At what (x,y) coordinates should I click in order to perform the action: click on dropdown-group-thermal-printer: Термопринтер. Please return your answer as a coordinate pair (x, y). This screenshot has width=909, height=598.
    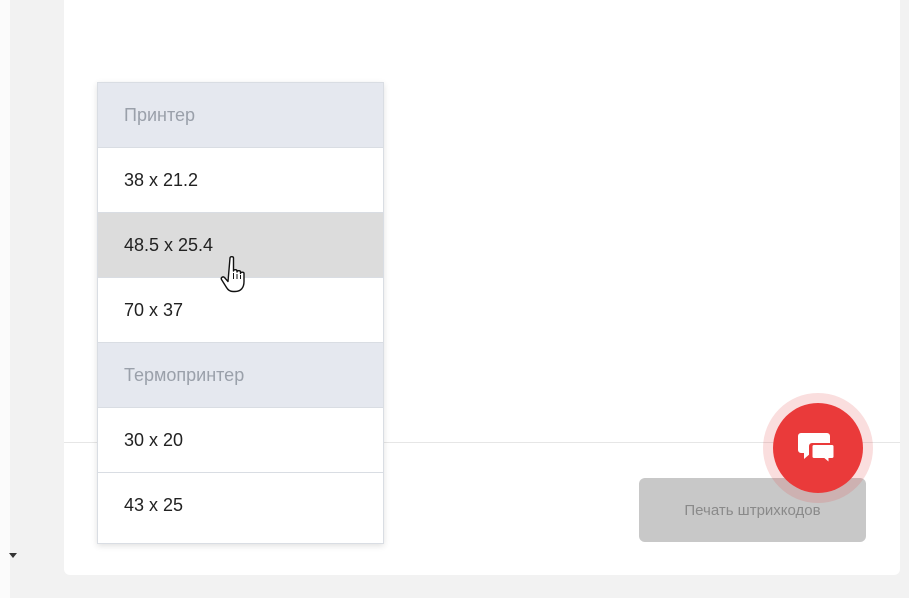
    Looking at the image, I should click on (240, 375).